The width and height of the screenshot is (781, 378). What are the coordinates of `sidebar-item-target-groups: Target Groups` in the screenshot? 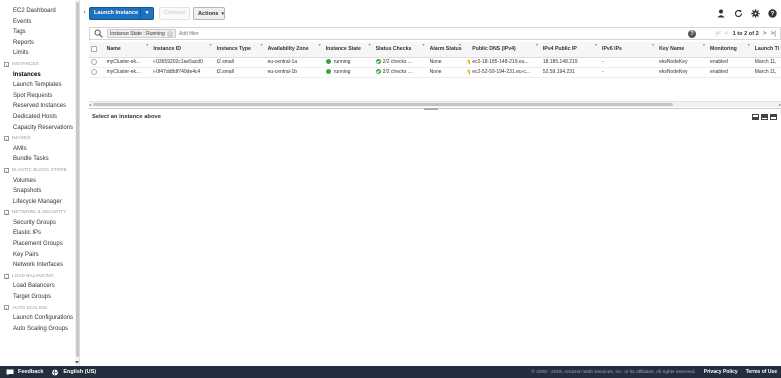 It's located at (46, 297).